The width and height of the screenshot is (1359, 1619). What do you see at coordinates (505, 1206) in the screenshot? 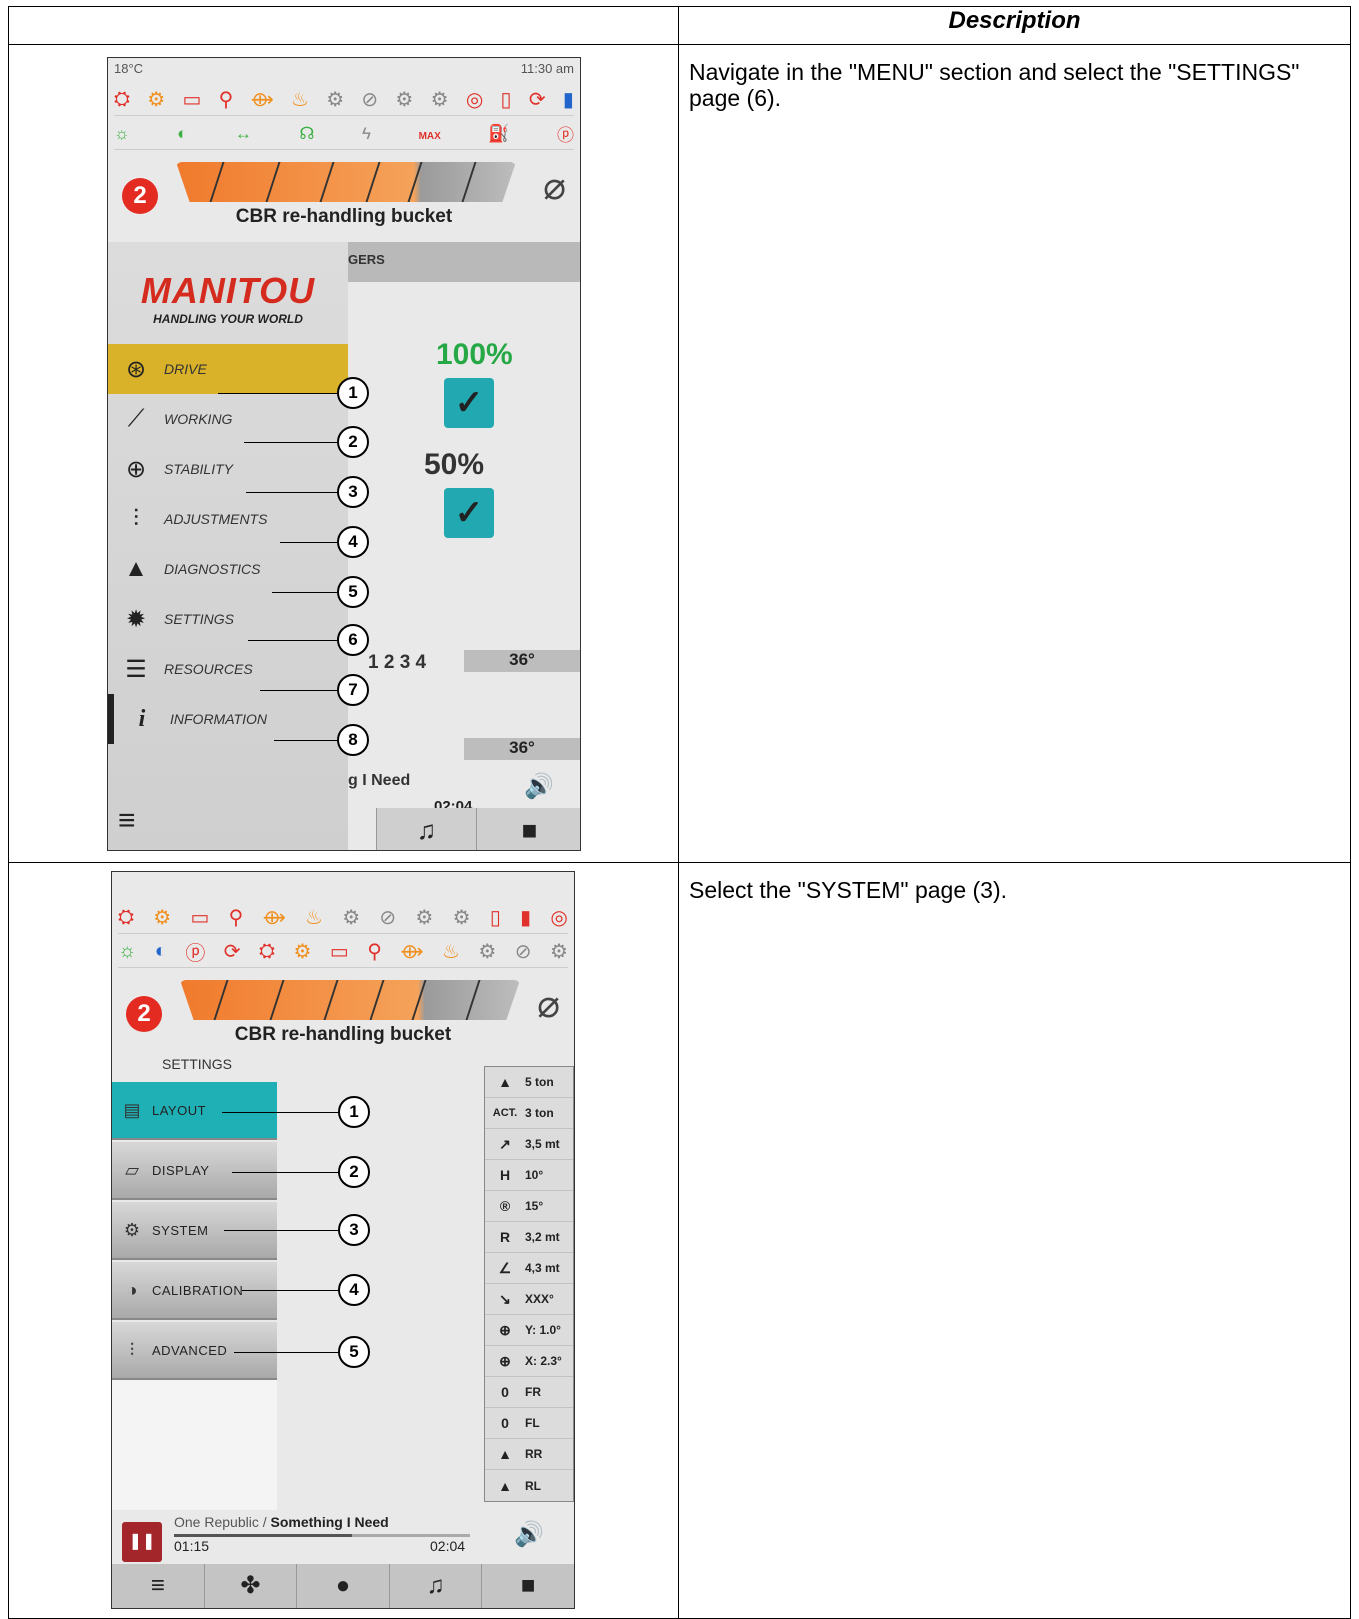
I see `rotation-icon: ®` at bounding box center [505, 1206].